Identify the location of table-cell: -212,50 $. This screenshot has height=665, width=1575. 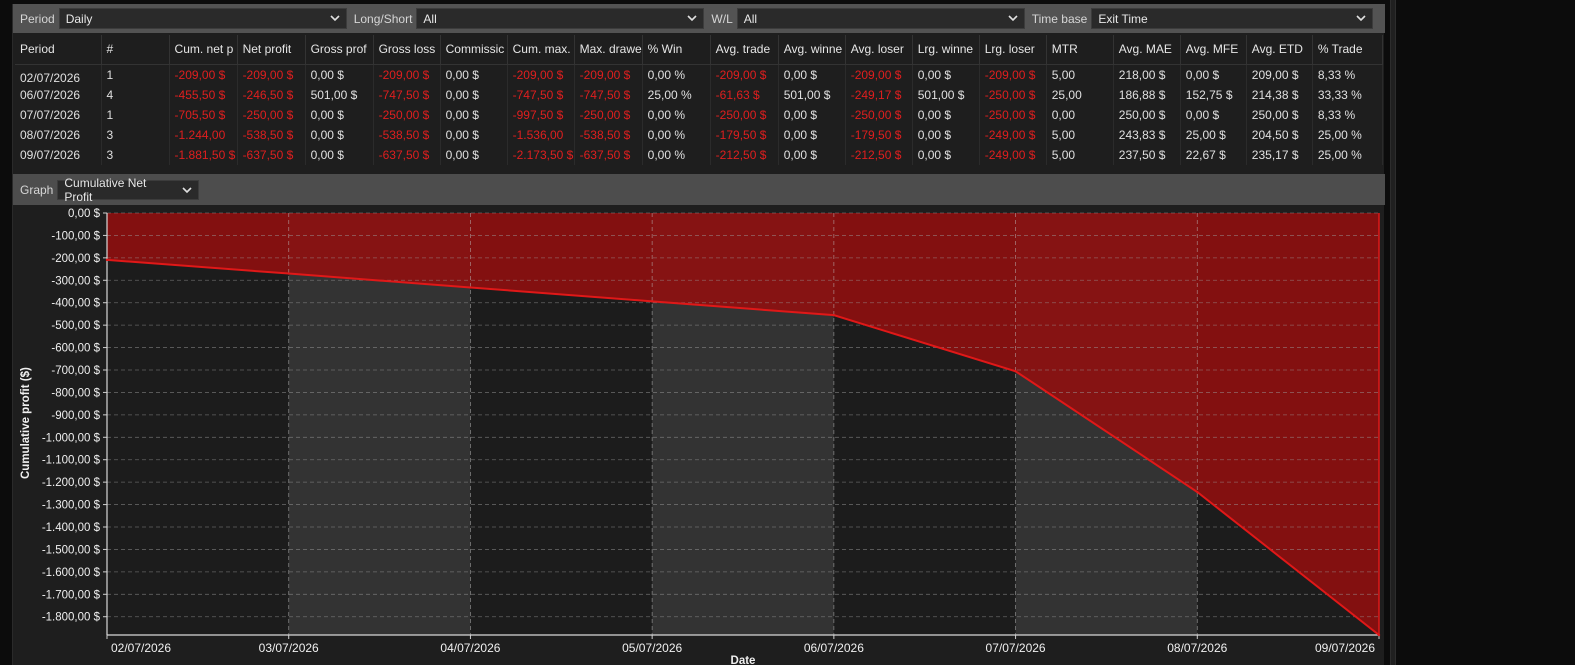
(879, 155).